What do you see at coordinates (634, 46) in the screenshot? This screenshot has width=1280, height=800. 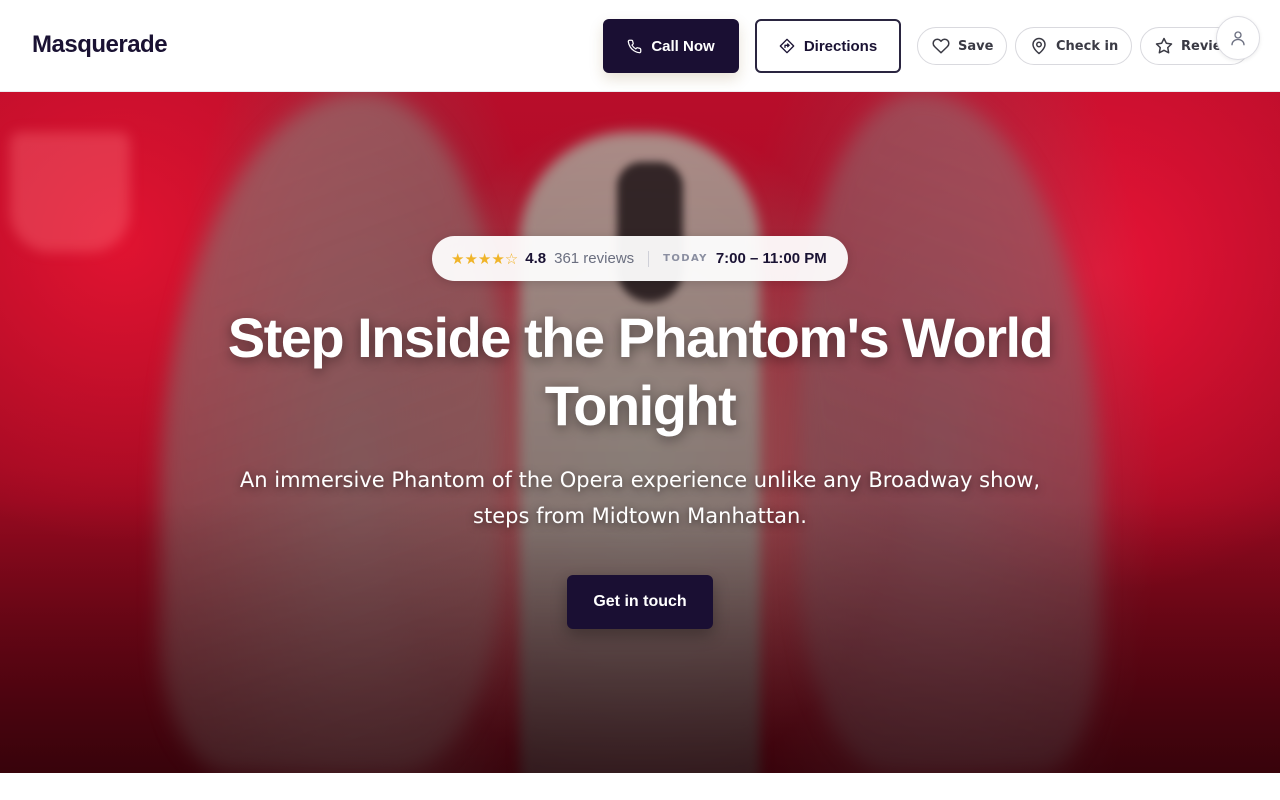 I see `phone-icon` at bounding box center [634, 46].